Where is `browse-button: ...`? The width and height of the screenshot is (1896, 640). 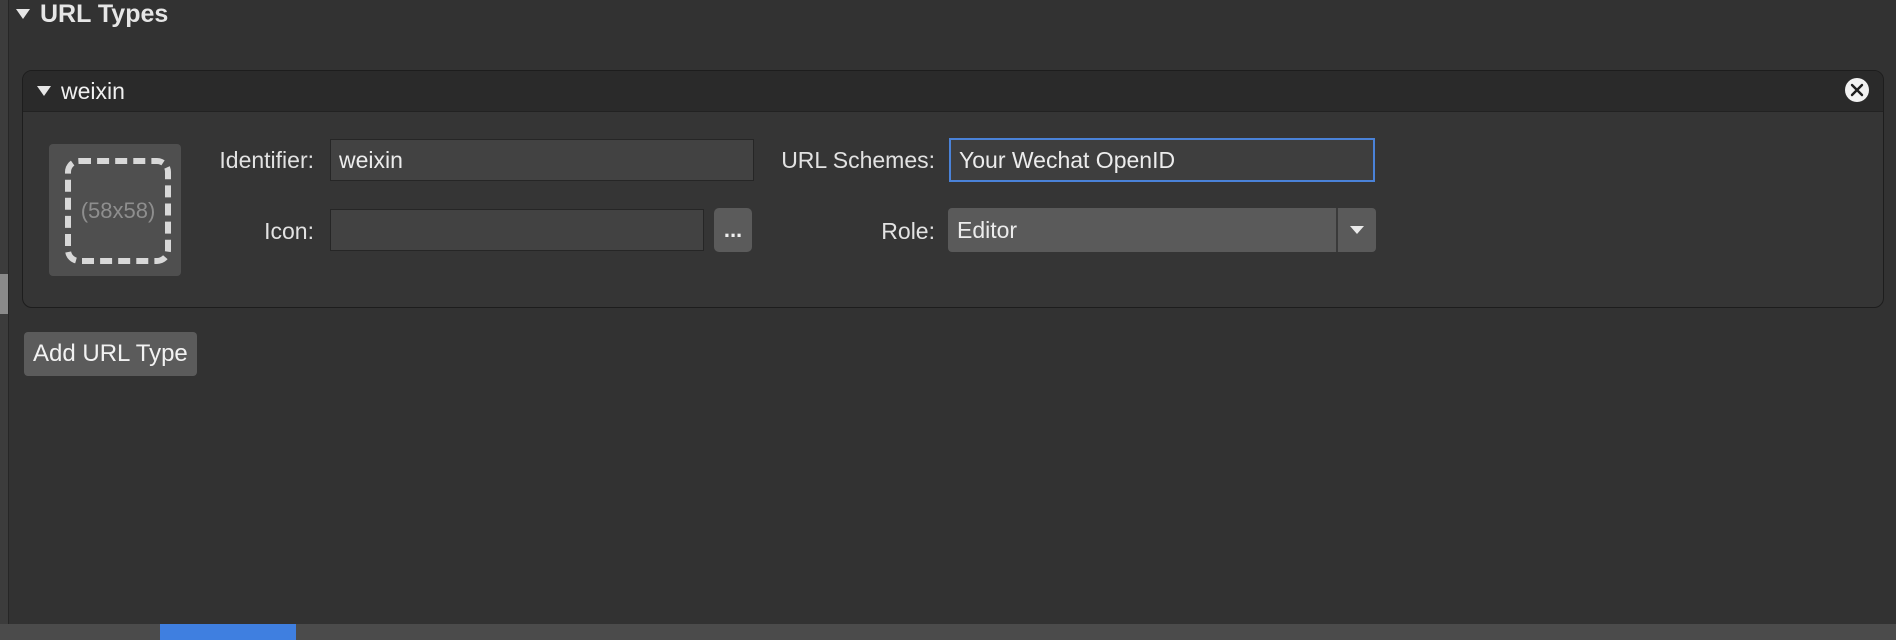
browse-button: ... is located at coordinates (733, 230).